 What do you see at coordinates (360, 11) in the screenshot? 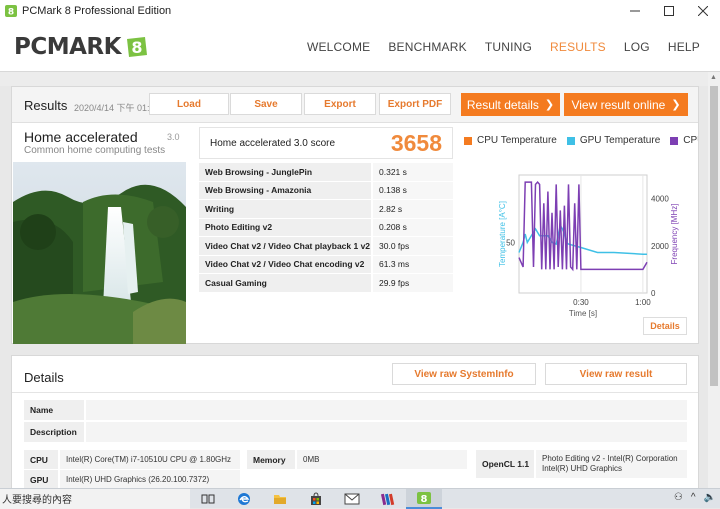
I see `window-titlebar: 8 PCMark 8 Professional Edition` at bounding box center [360, 11].